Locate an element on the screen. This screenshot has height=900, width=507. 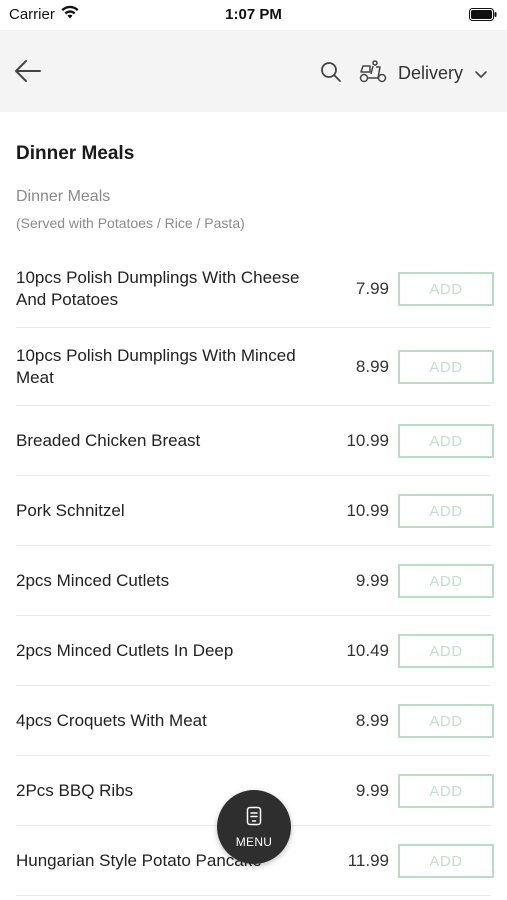
category-name: Dinner Meals is located at coordinates (63, 196).